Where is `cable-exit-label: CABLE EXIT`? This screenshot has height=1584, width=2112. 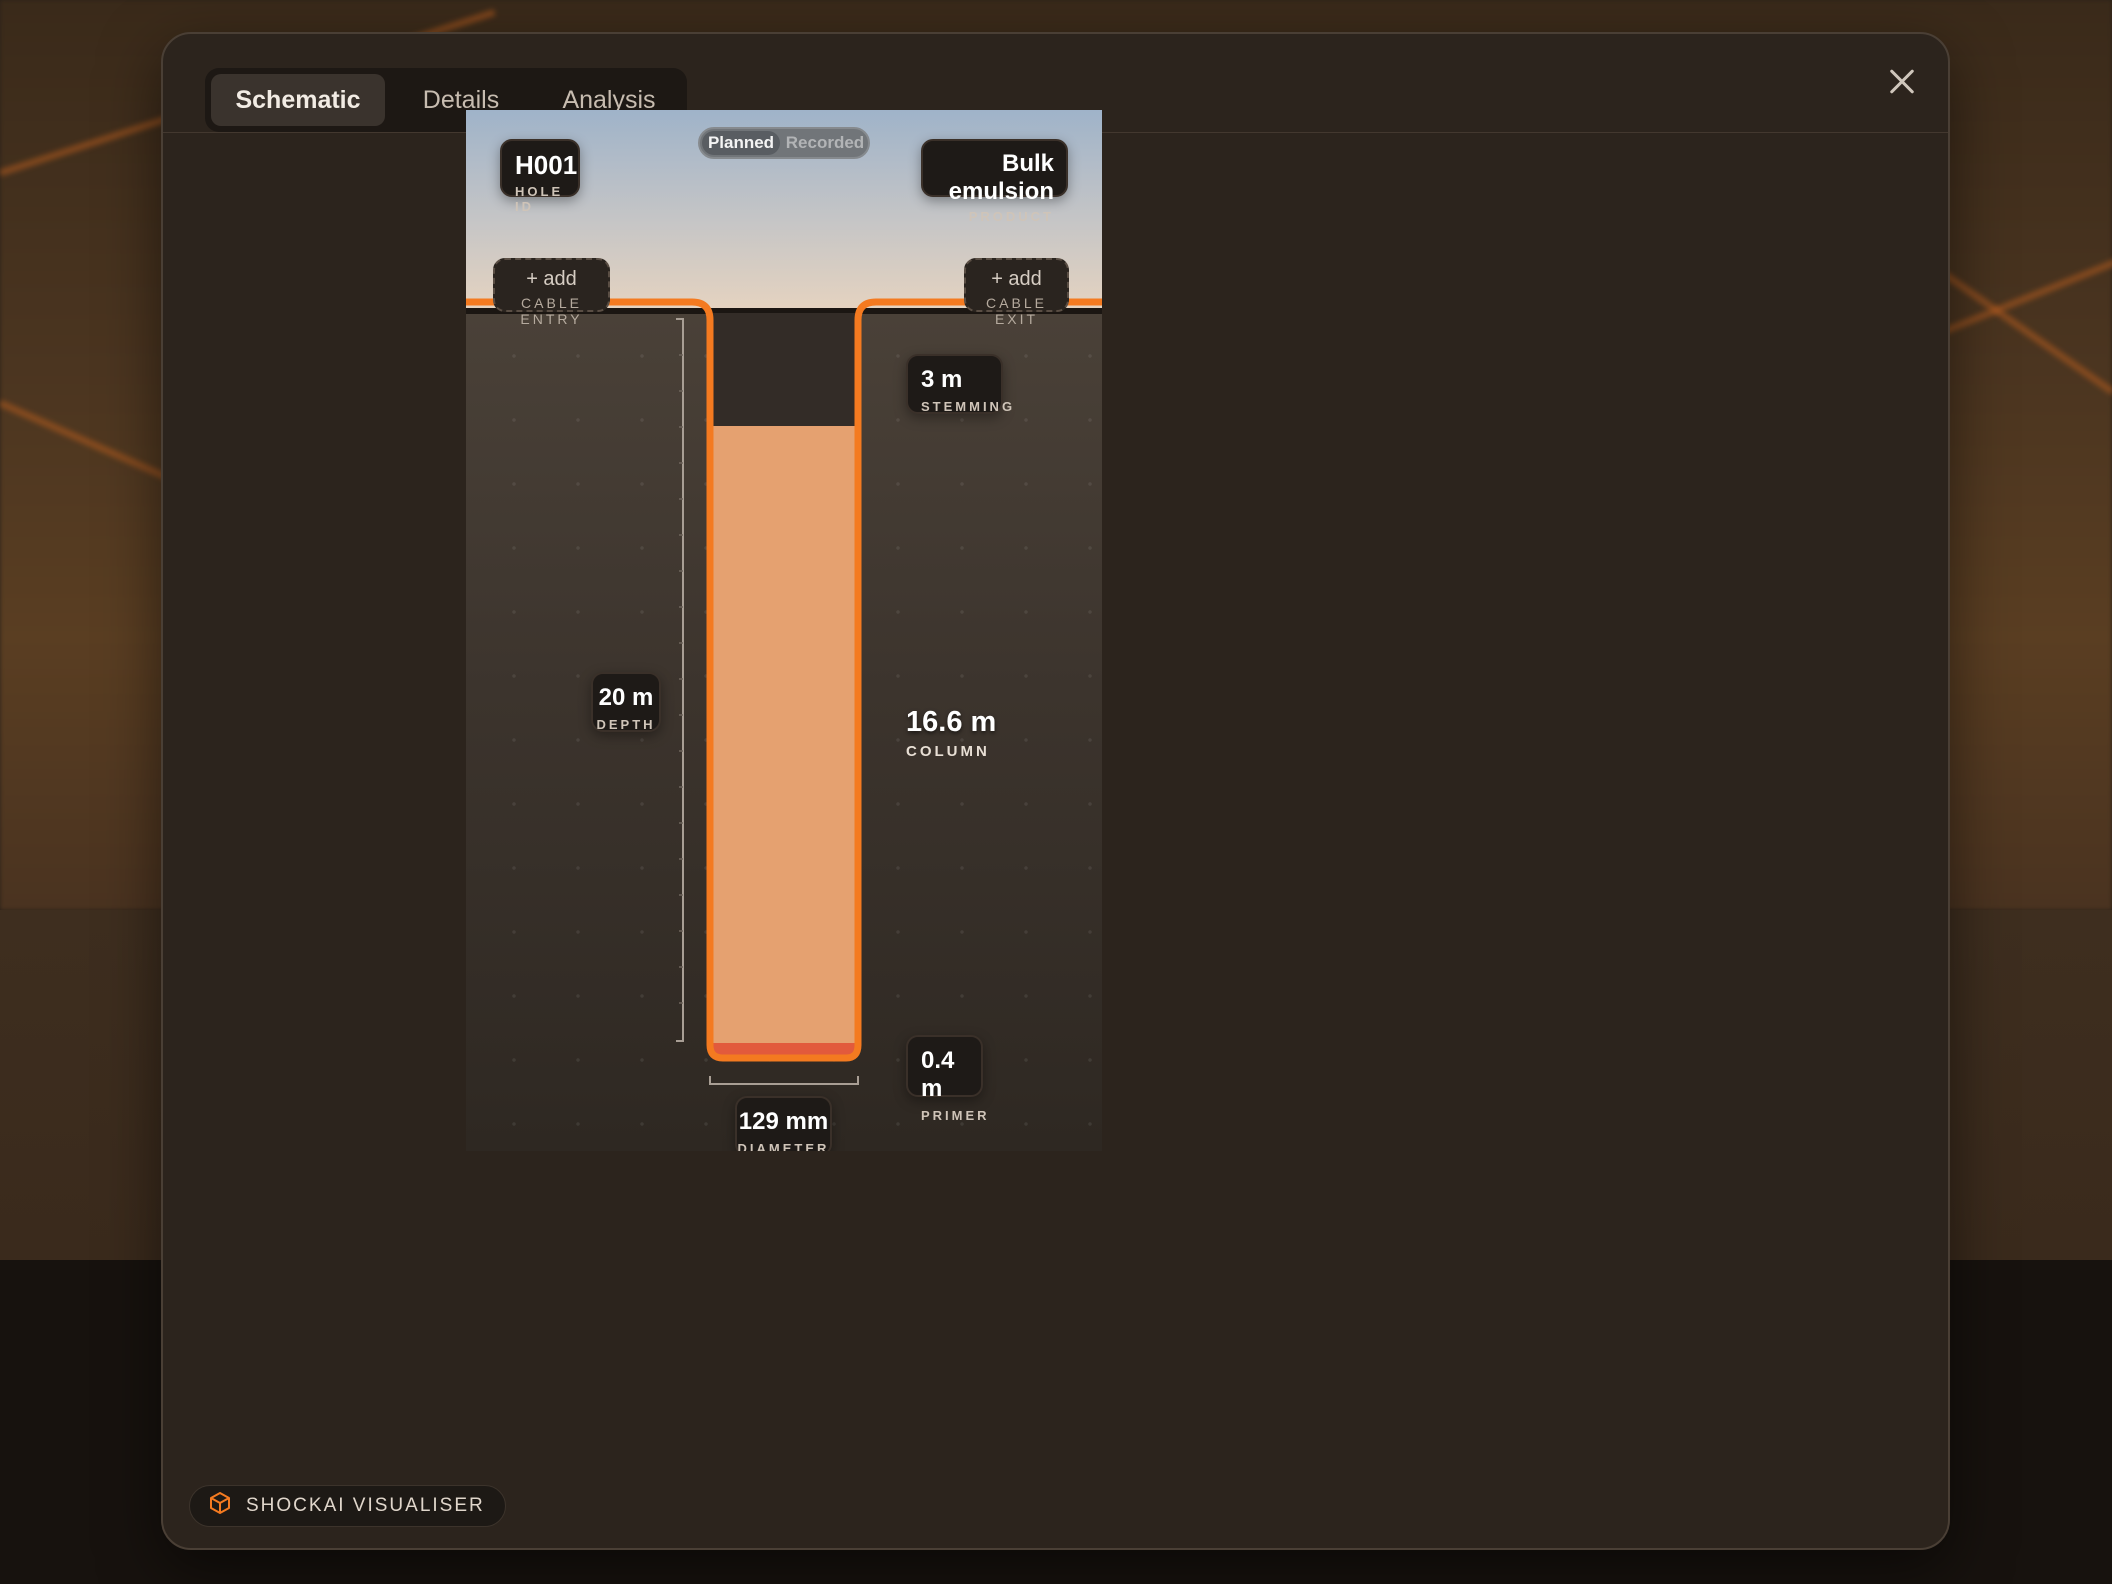
cable-exit-label: CABLE EXIT is located at coordinates (1016, 311).